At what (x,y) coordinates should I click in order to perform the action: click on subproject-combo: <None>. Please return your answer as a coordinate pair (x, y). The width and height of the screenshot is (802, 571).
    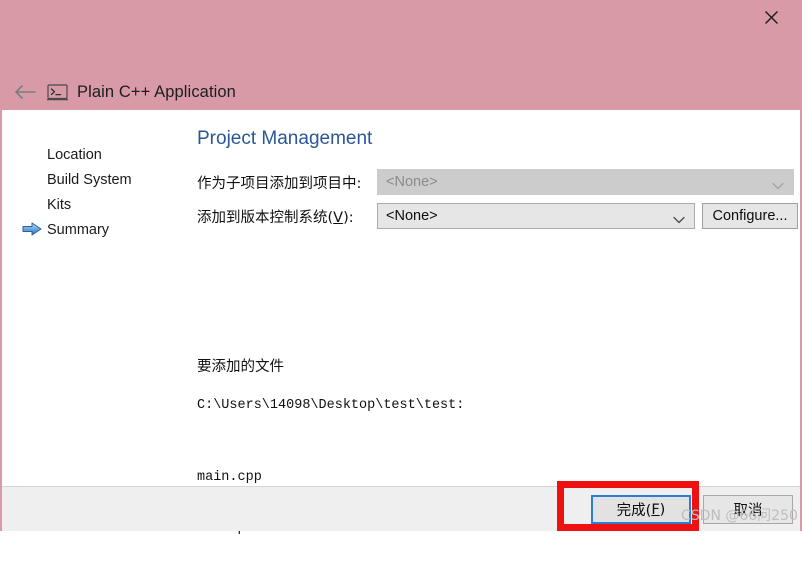
    Looking at the image, I should click on (585, 182).